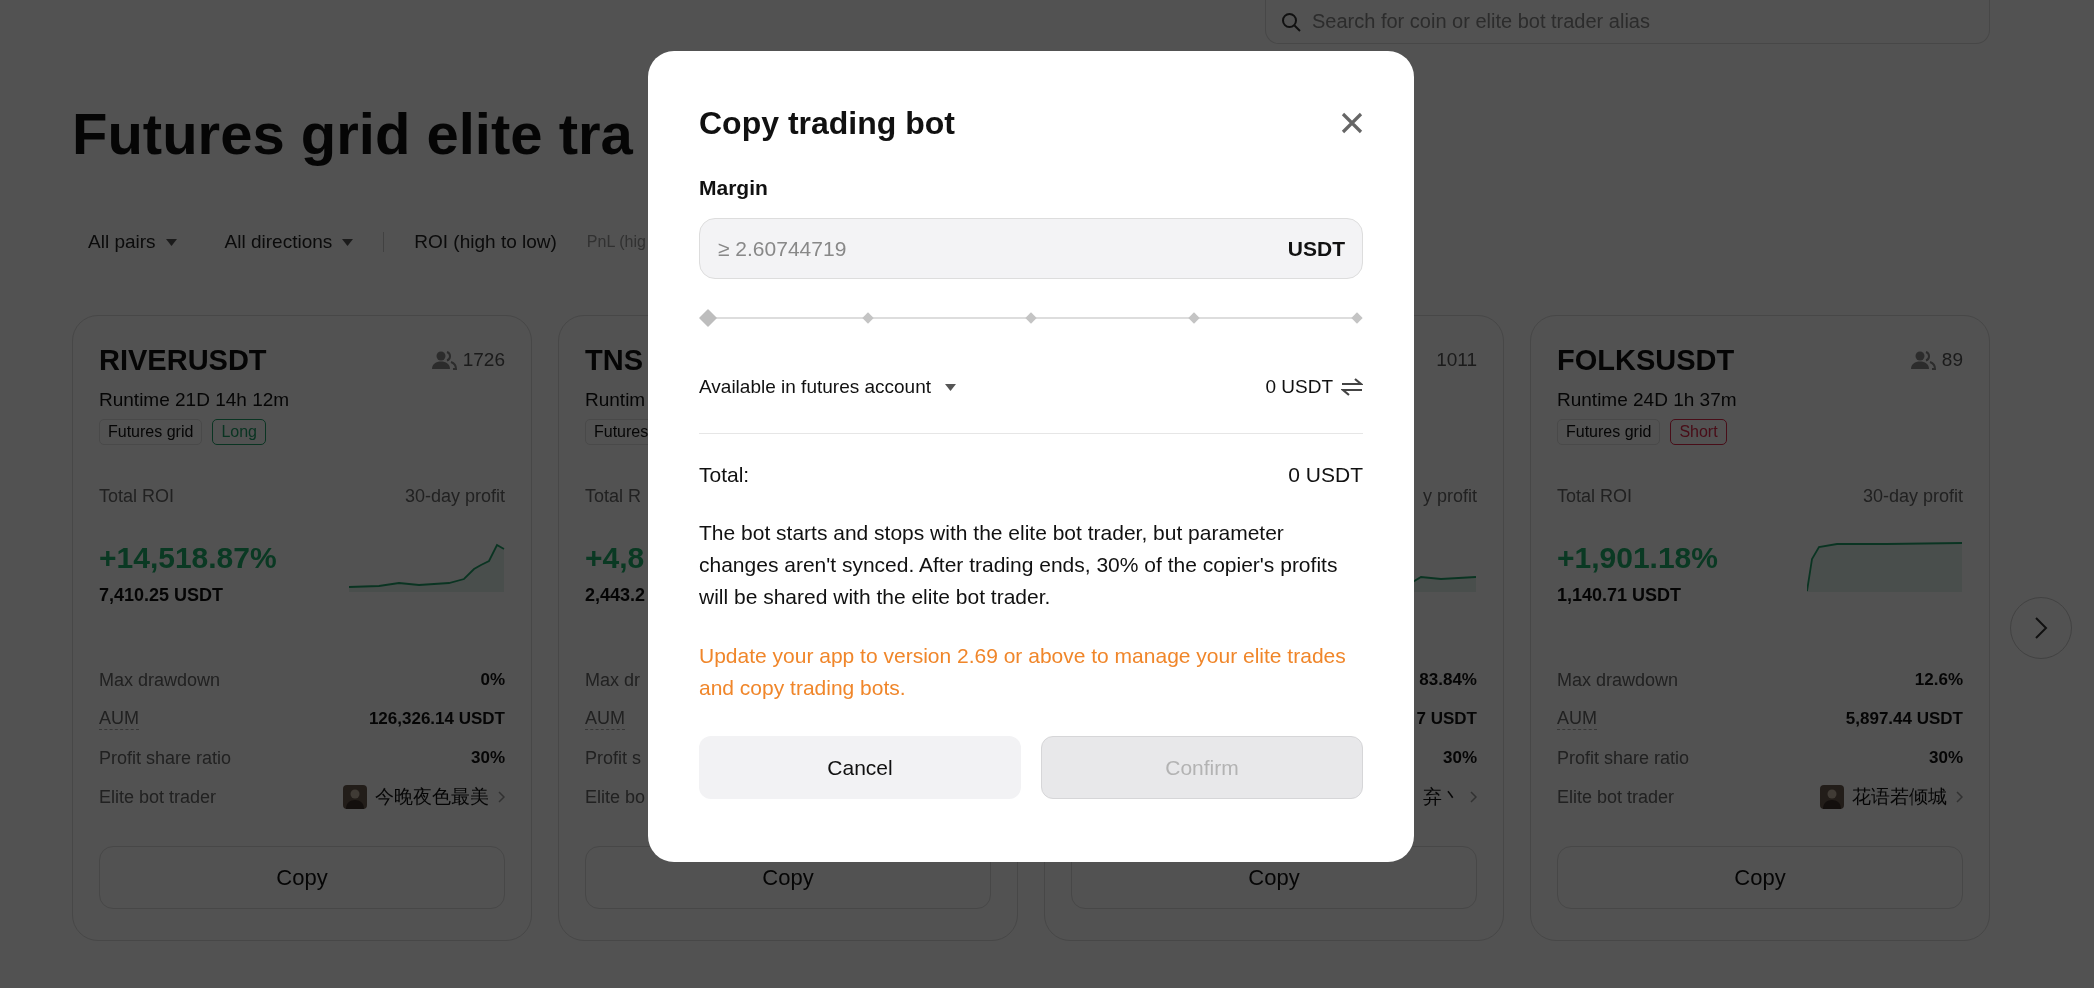  Describe the element at coordinates (436, 719) in the screenshot. I see `stat-value: 126,326.14 USDT` at that location.